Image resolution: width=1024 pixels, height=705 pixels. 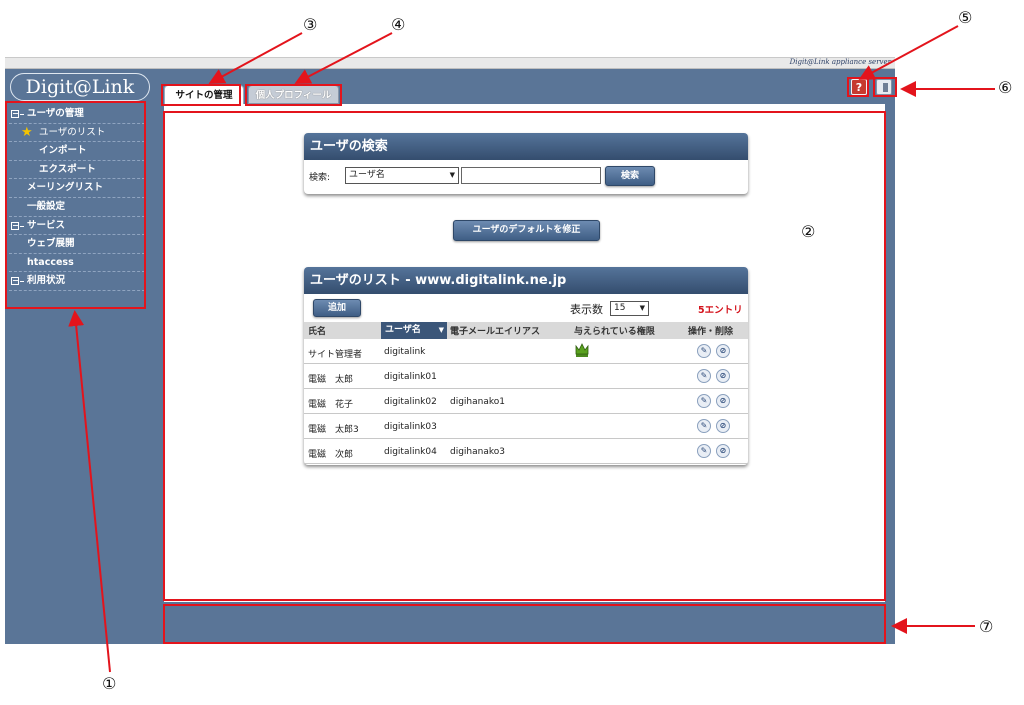 I want to click on callout-5: ⑤, so click(x=965, y=17).